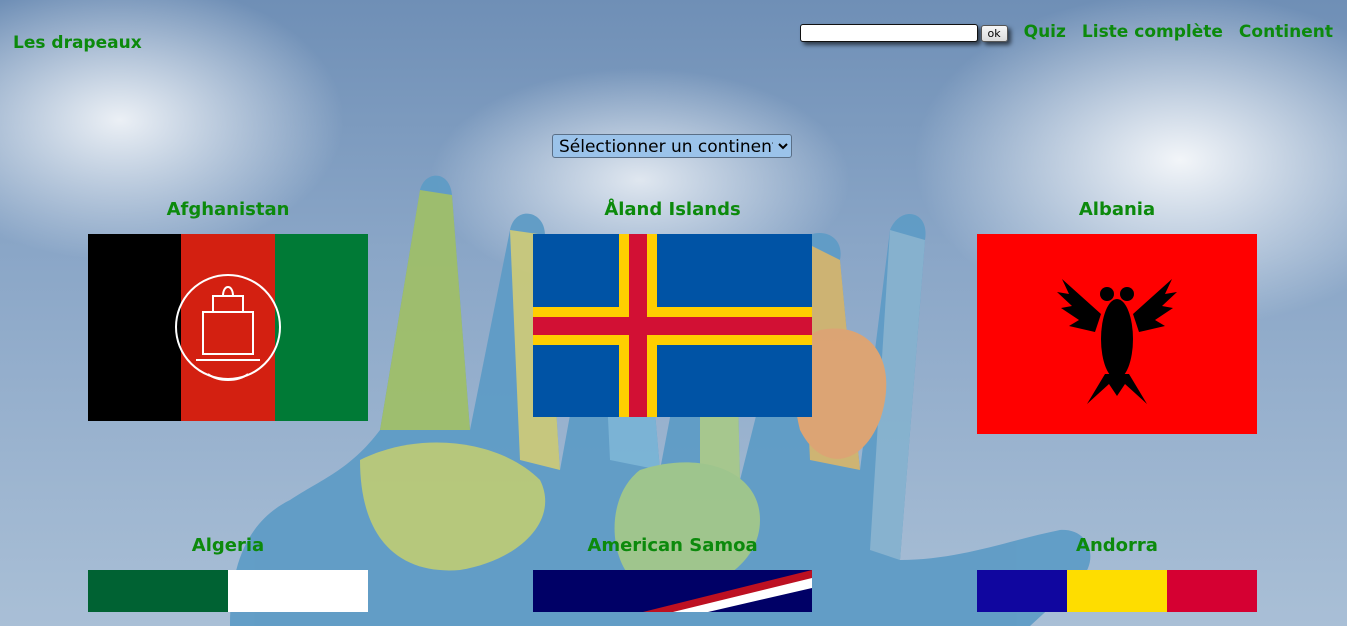  I want to click on continent-select-wrapper: Sélectionner un continent, so click(672, 146).